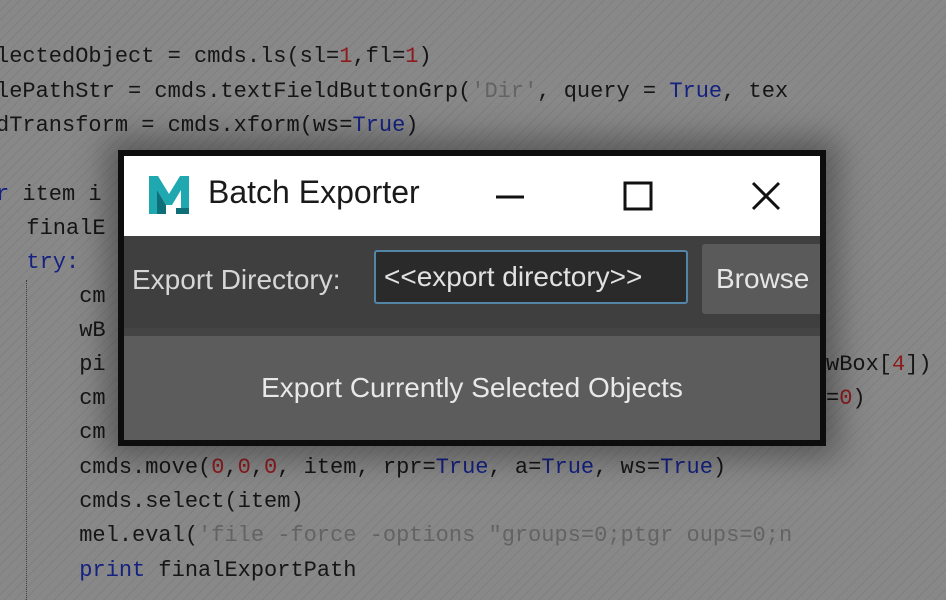  What do you see at coordinates (472, 388) in the screenshot?
I see `export-selected-button: Export Currently Selected Objects` at bounding box center [472, 388].